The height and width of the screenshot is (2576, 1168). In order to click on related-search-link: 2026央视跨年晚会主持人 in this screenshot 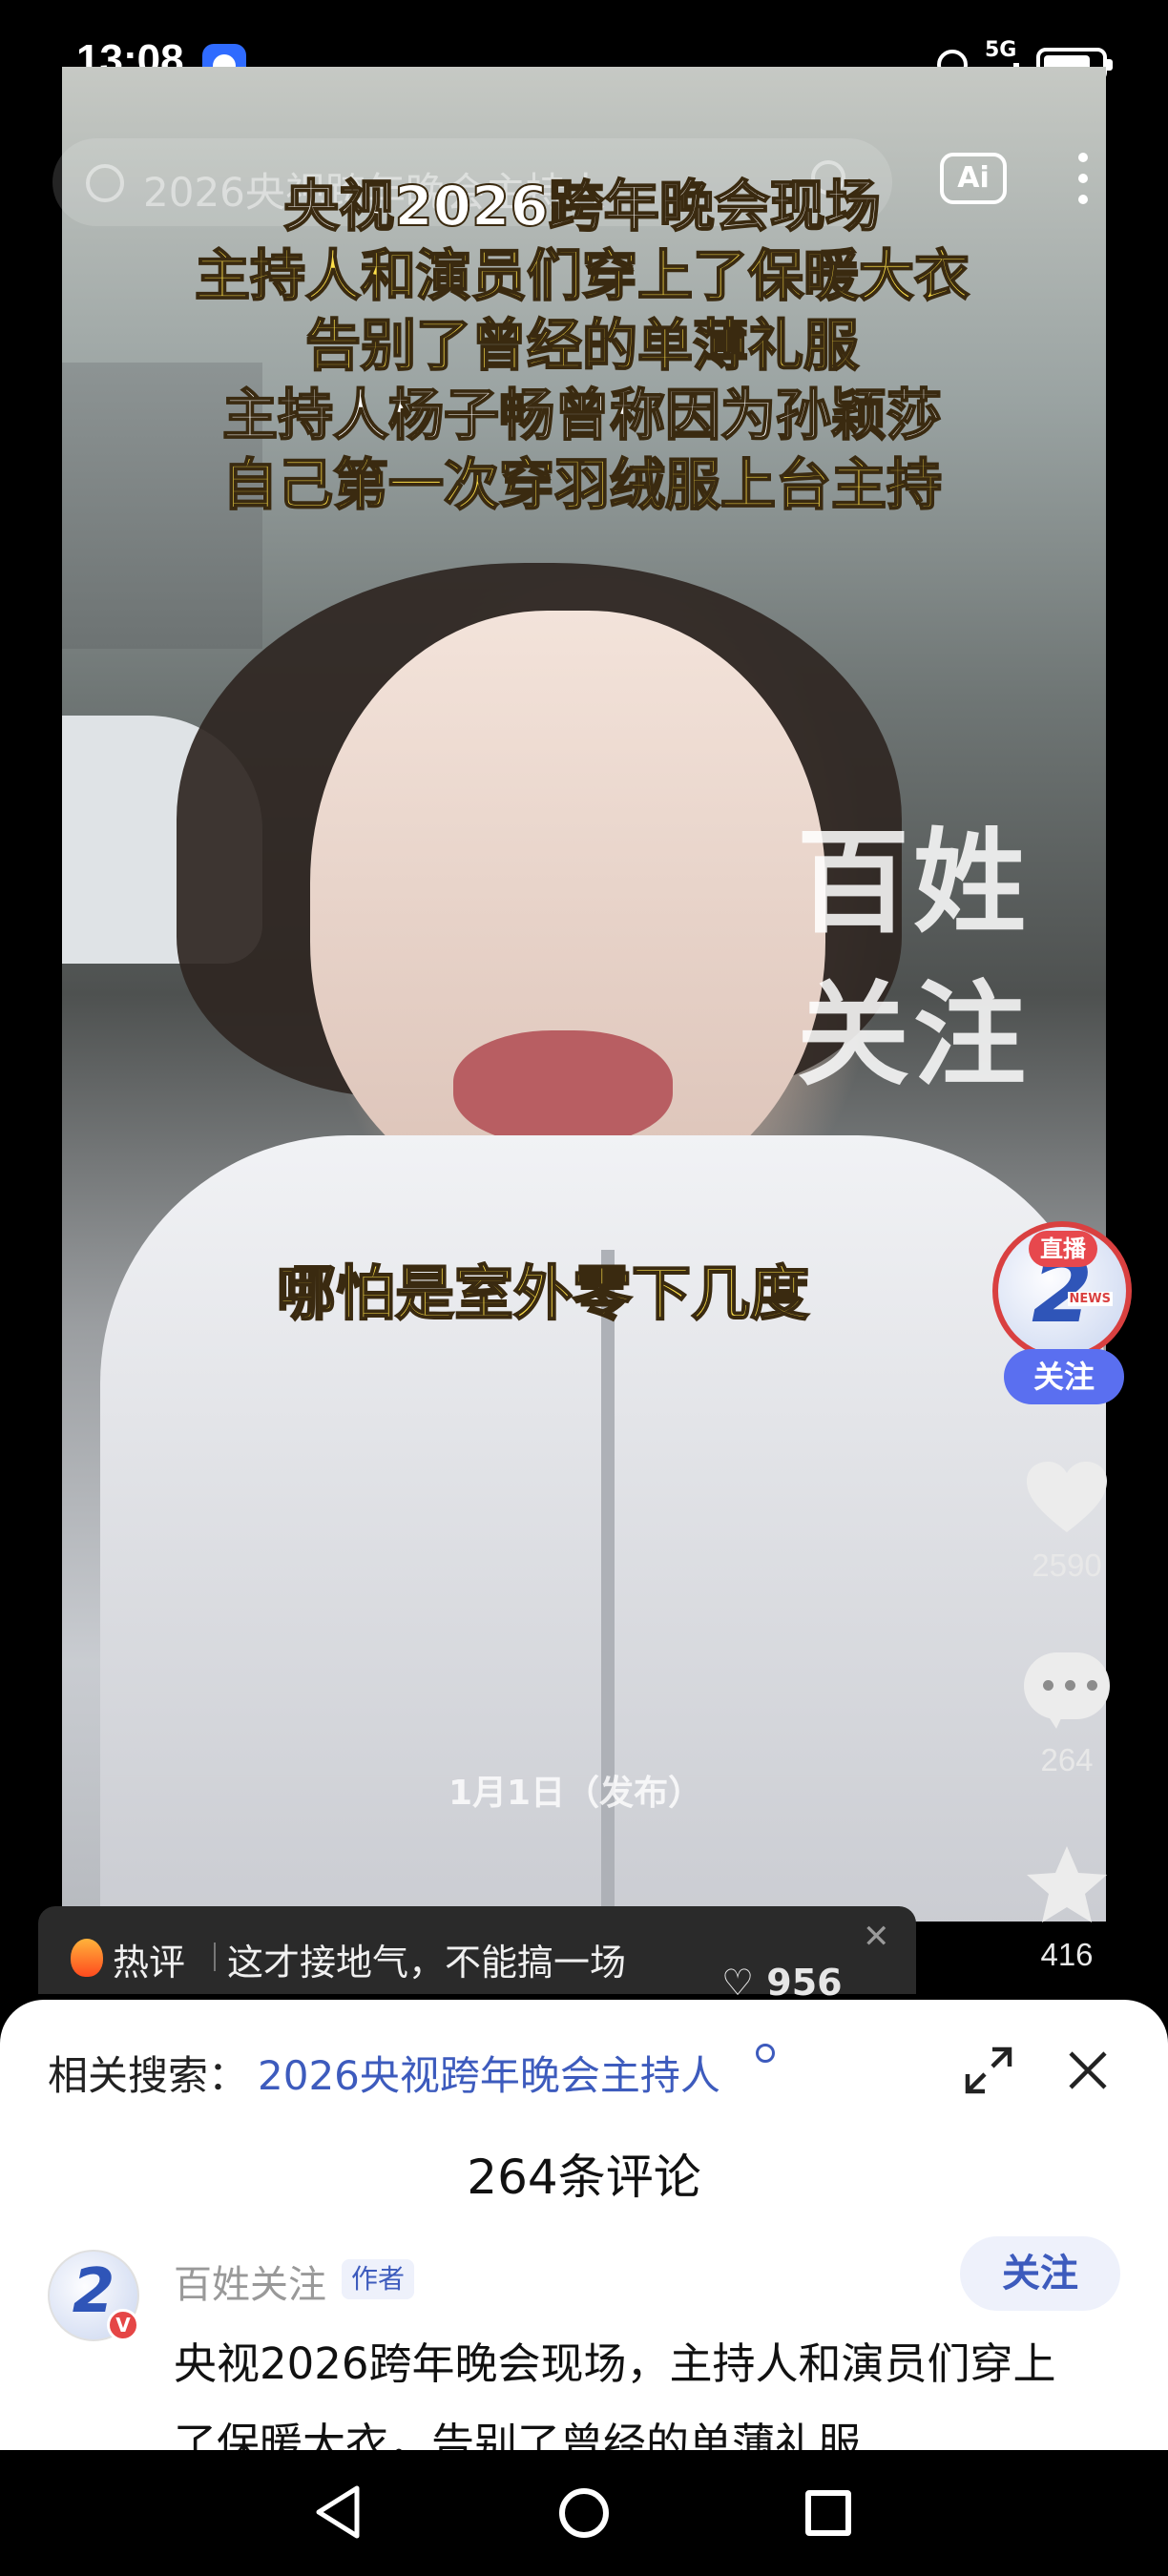, I will do `click(489, 2073)`.